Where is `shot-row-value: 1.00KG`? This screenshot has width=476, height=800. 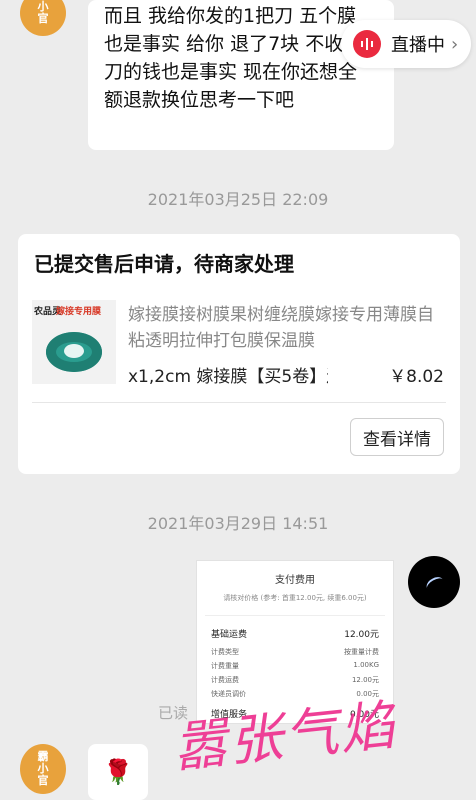 shot-row-value: 1.00KG is located at coordinates (366, 665).